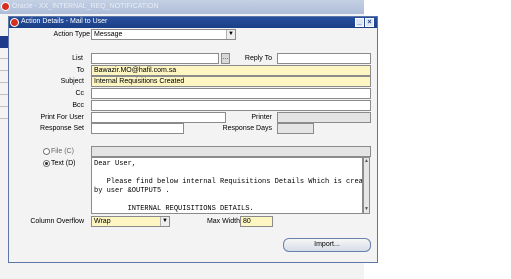 This screenshot has height=279, width=511. Describe the element at coordinates (163, 34) in the screenshot. I see `action-type-select: Message ▼` at that location.